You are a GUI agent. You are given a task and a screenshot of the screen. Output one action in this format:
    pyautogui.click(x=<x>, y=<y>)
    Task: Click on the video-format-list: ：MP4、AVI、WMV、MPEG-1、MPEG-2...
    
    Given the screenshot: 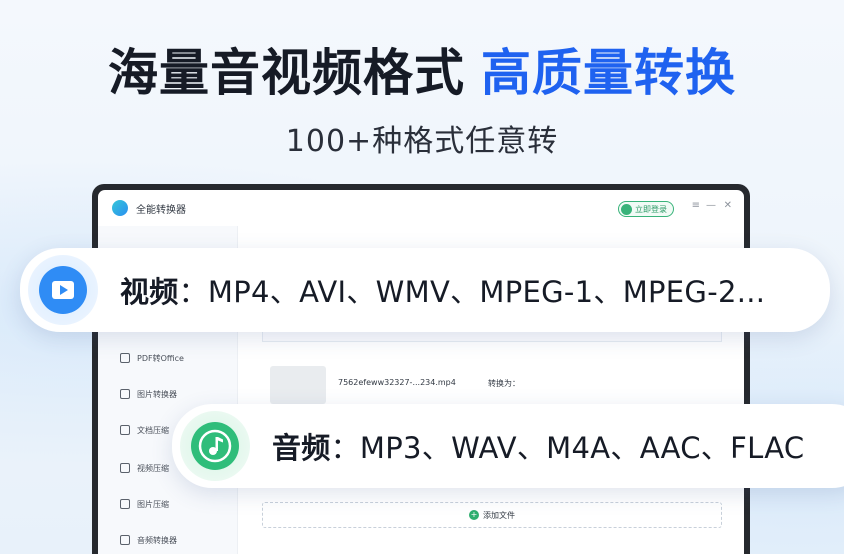 What is the action you would take?
    pyautogui.click(x=472, y=292)
    